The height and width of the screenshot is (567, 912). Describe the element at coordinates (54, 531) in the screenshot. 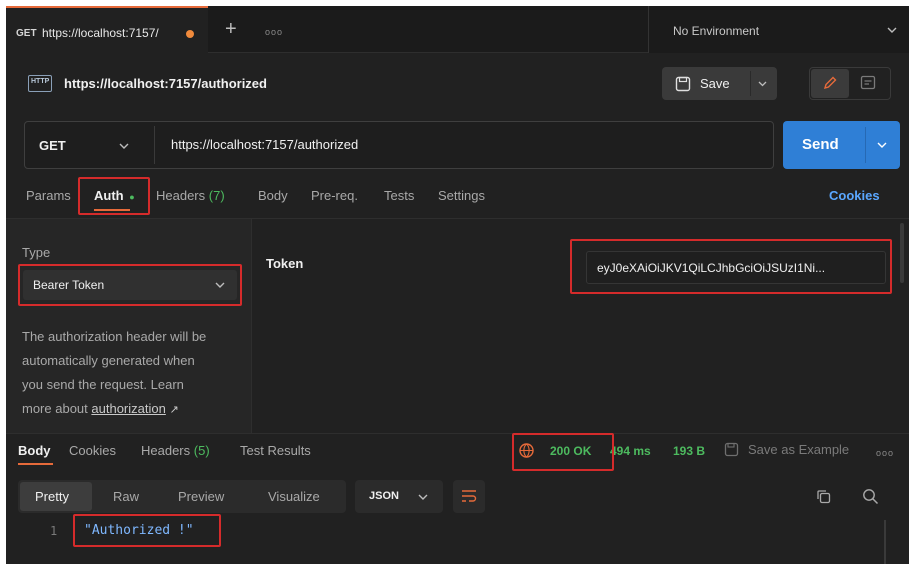

I see `line-number: 1` at that location.